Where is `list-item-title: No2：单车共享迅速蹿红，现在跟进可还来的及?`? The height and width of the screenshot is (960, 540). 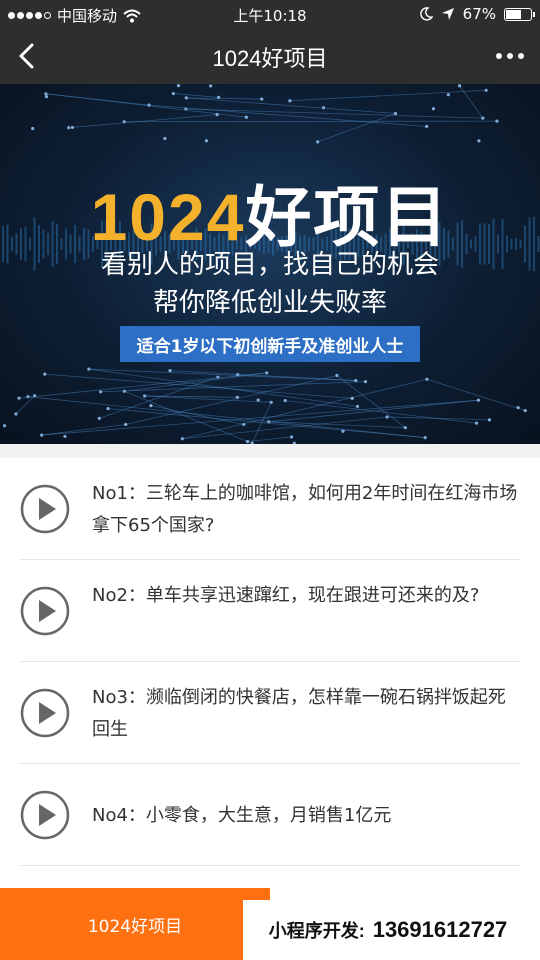
list-item-title: No2：单车共享迅速蹿红，现在跟进可还来的及? is located at coordinates (286, 595).